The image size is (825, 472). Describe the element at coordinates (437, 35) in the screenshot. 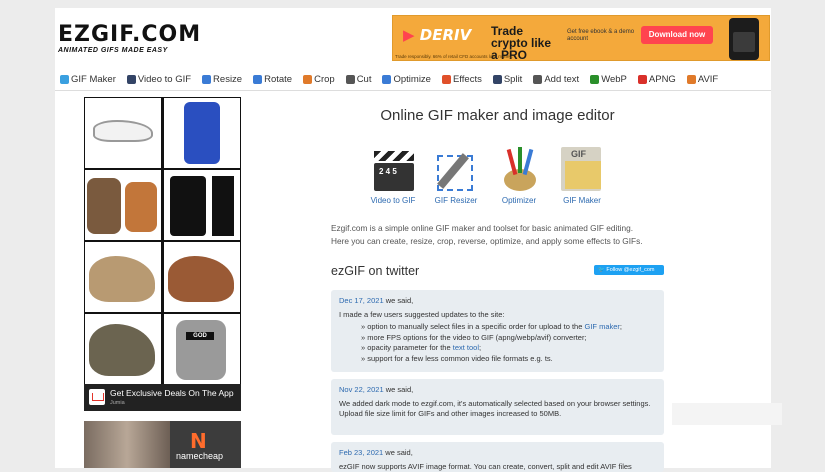

I see `deriv-logo: ▶ DERIV` at that location.